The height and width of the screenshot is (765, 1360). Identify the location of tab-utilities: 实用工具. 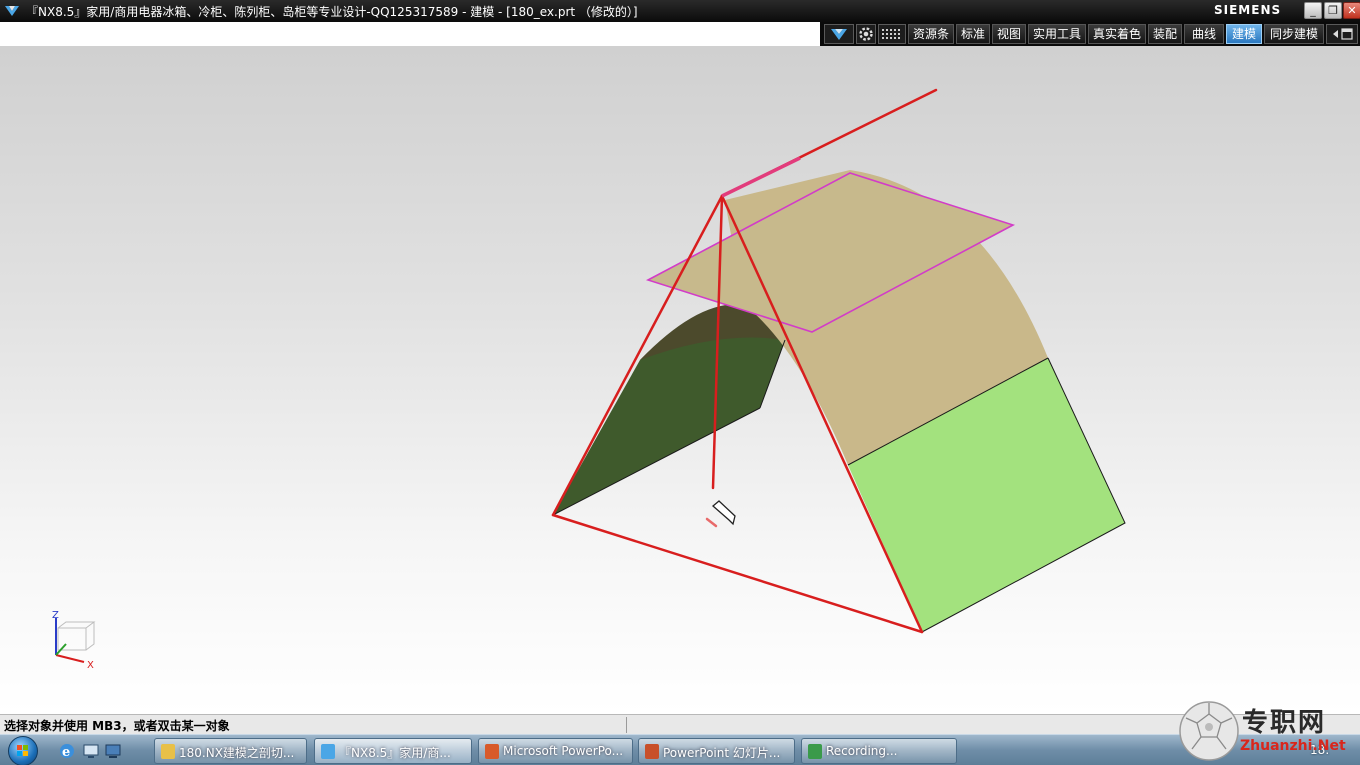
(1057, 34).